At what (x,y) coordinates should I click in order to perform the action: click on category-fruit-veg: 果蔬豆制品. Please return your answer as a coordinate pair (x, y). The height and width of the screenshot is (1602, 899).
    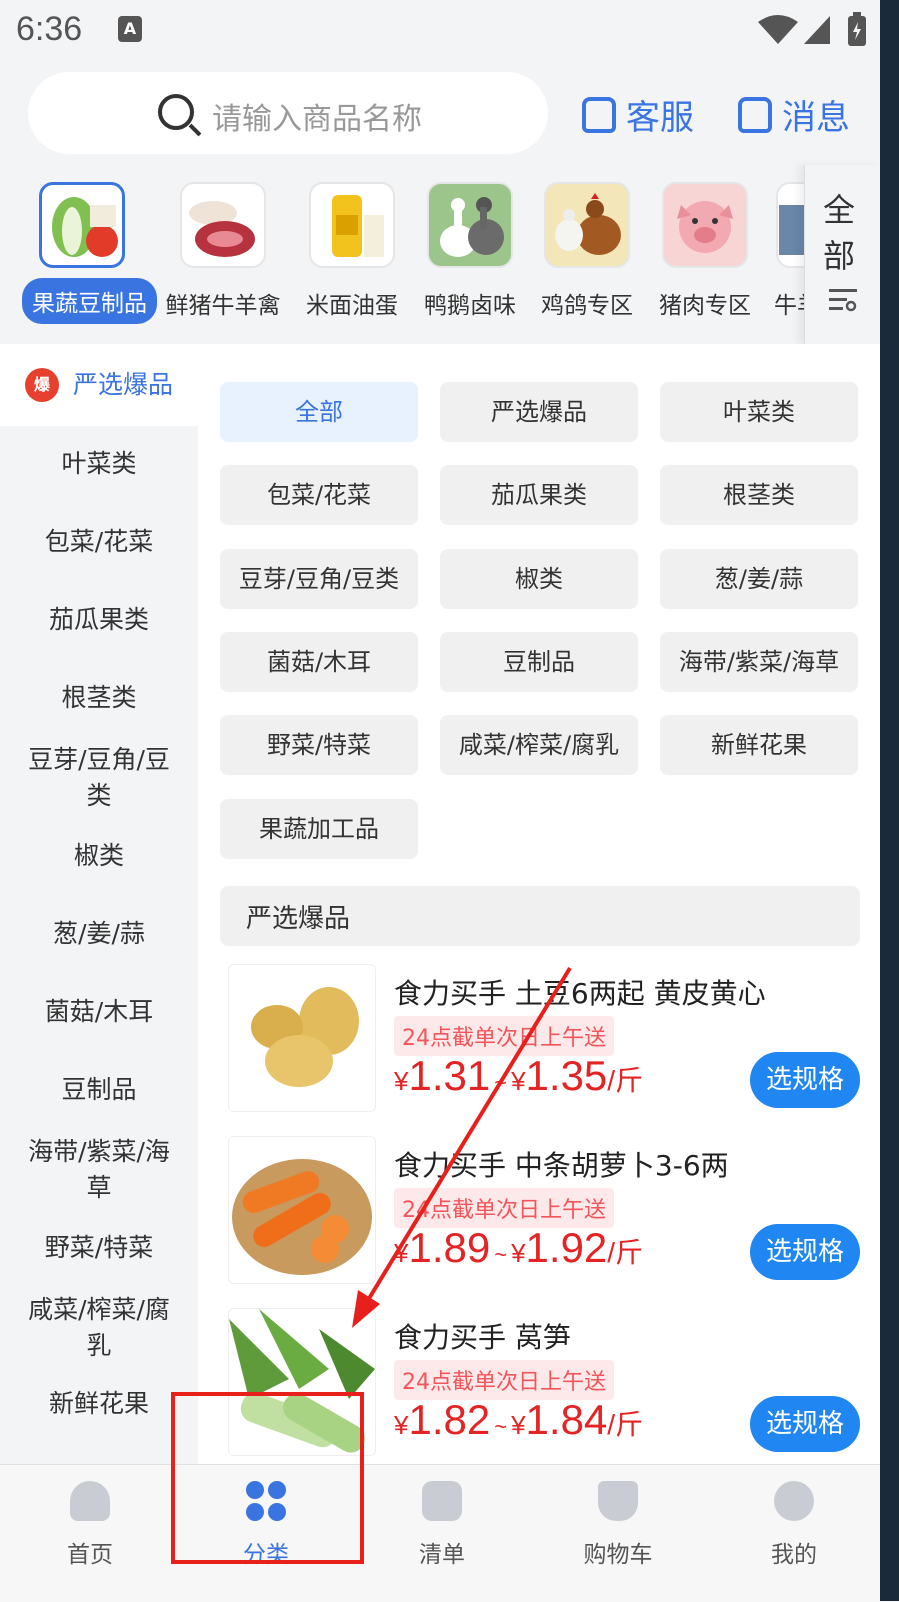
    Looking at the image, I should click on (89, 253).